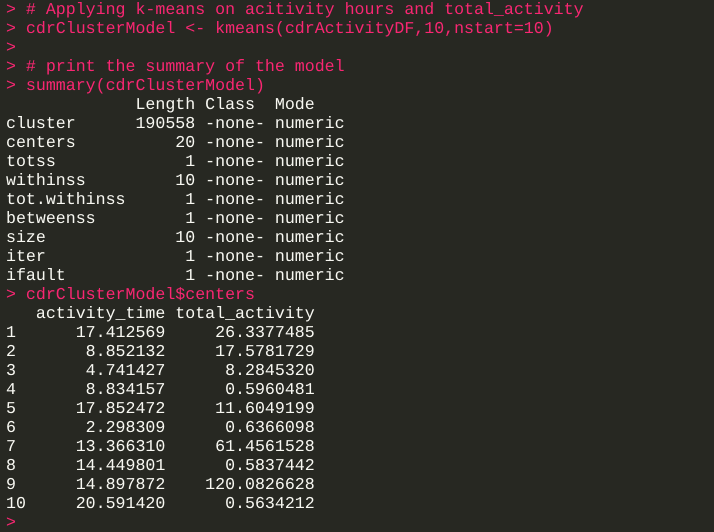  I want to click on output-line: betweenss 1 -none- numeric, so click(175, 218).